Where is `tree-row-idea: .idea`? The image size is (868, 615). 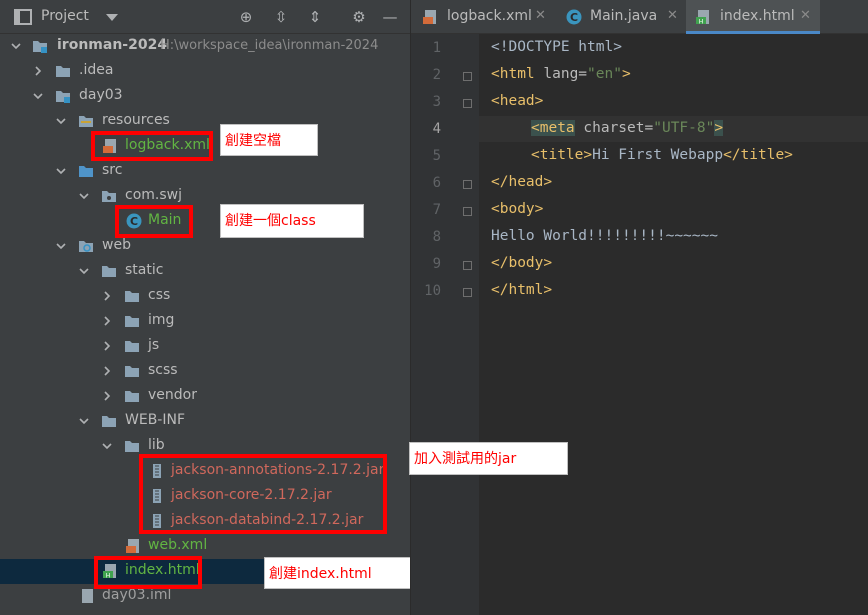
tree-row-idea: .idea is located at coordinates (205, 71).